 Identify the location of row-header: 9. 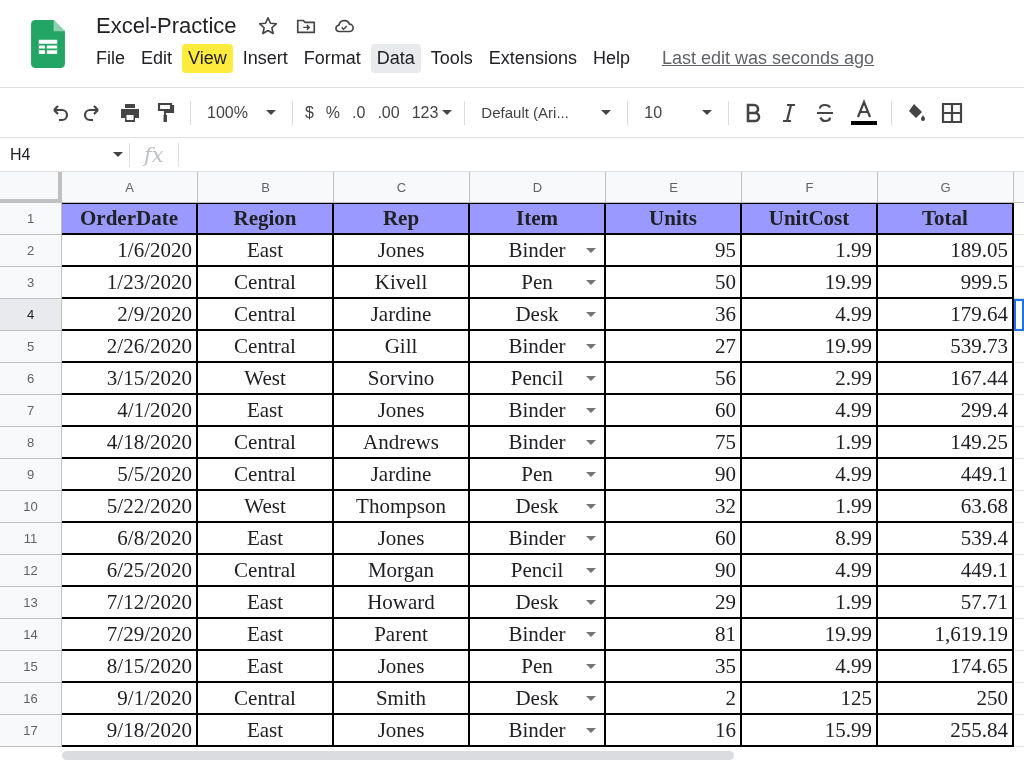
(31, 475).